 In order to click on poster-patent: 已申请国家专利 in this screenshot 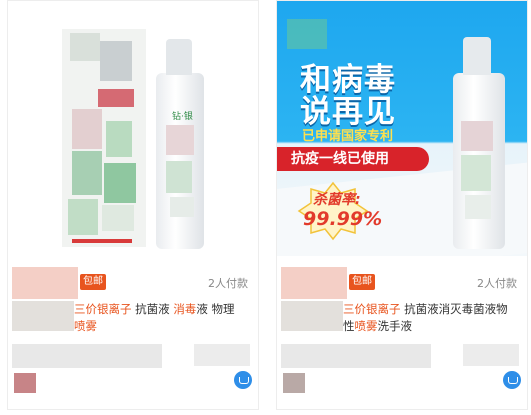, I will do `click(348, 136)`.